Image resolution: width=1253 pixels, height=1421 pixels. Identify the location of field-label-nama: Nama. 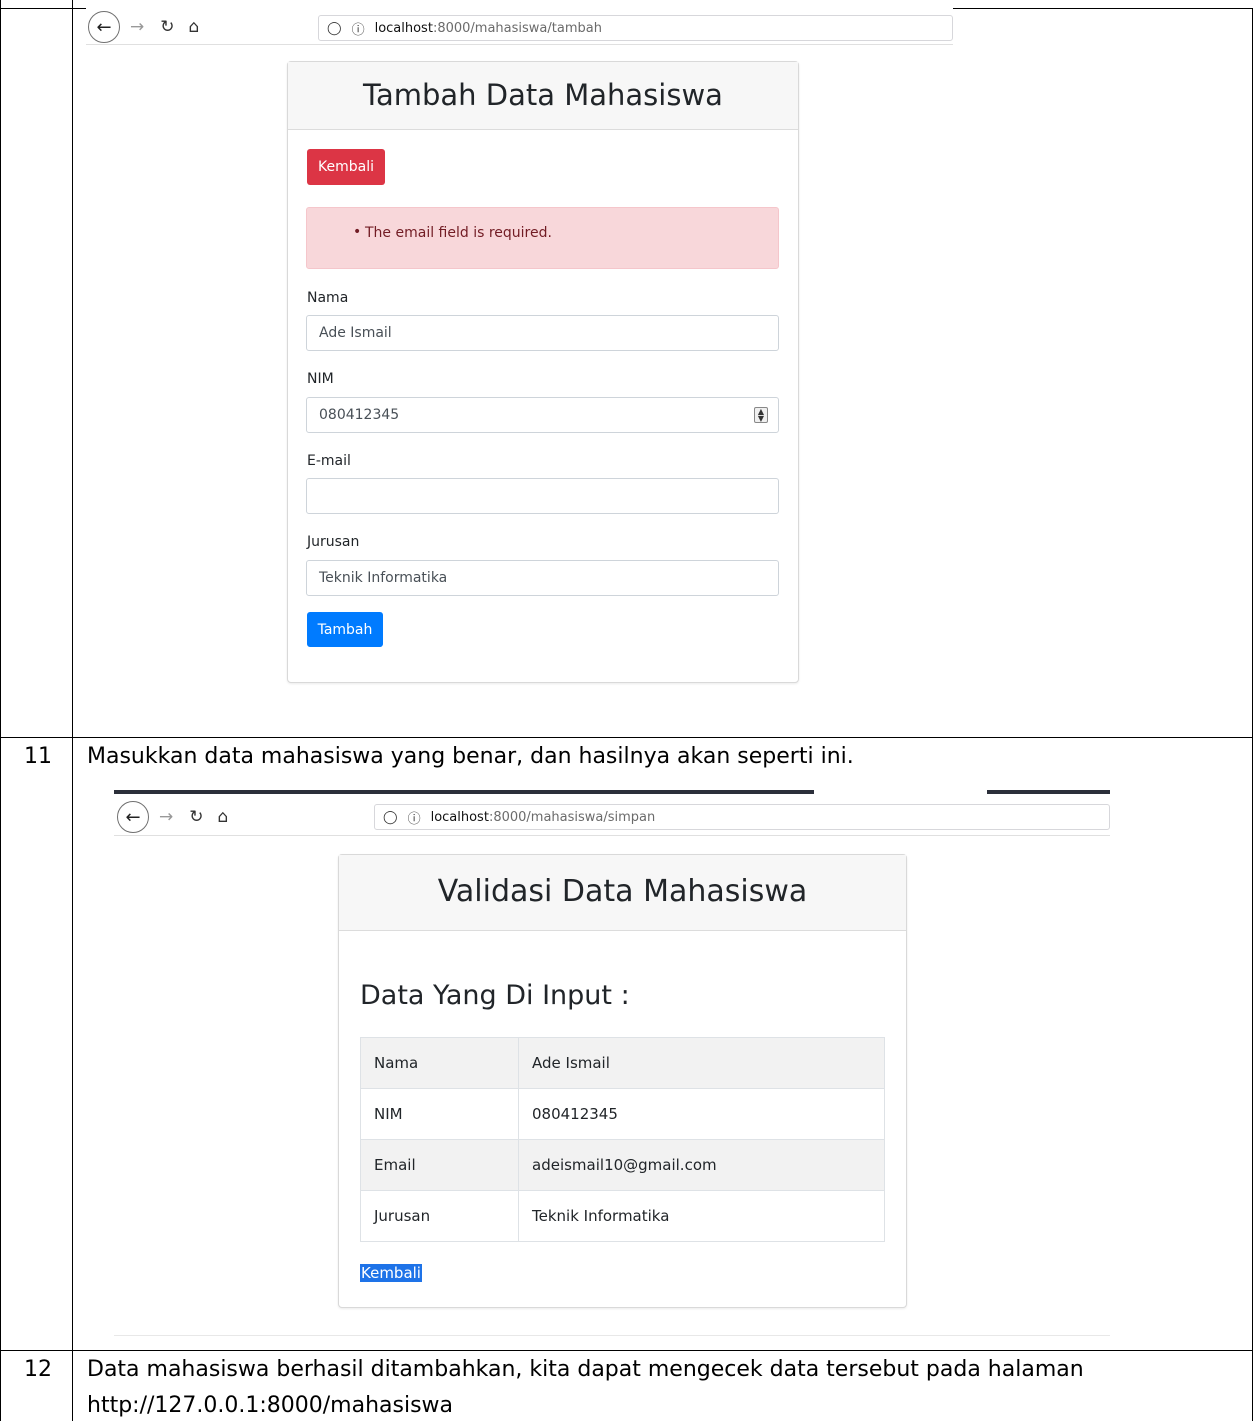
(328, 298).